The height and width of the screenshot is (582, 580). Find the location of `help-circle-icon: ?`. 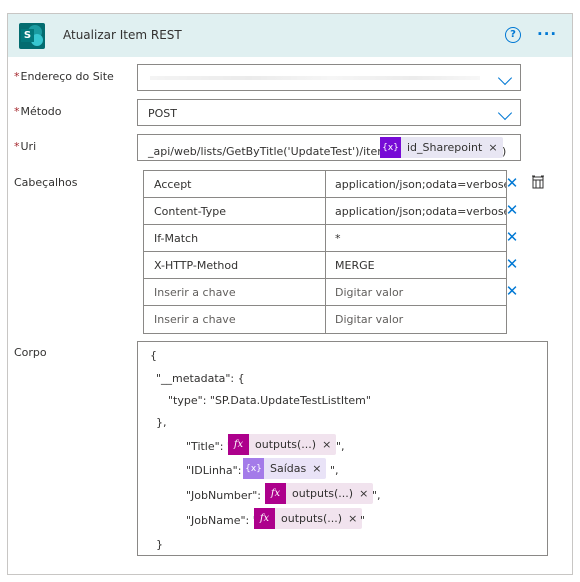

help-circle-icon: ? is located at coordinates (513, 35).